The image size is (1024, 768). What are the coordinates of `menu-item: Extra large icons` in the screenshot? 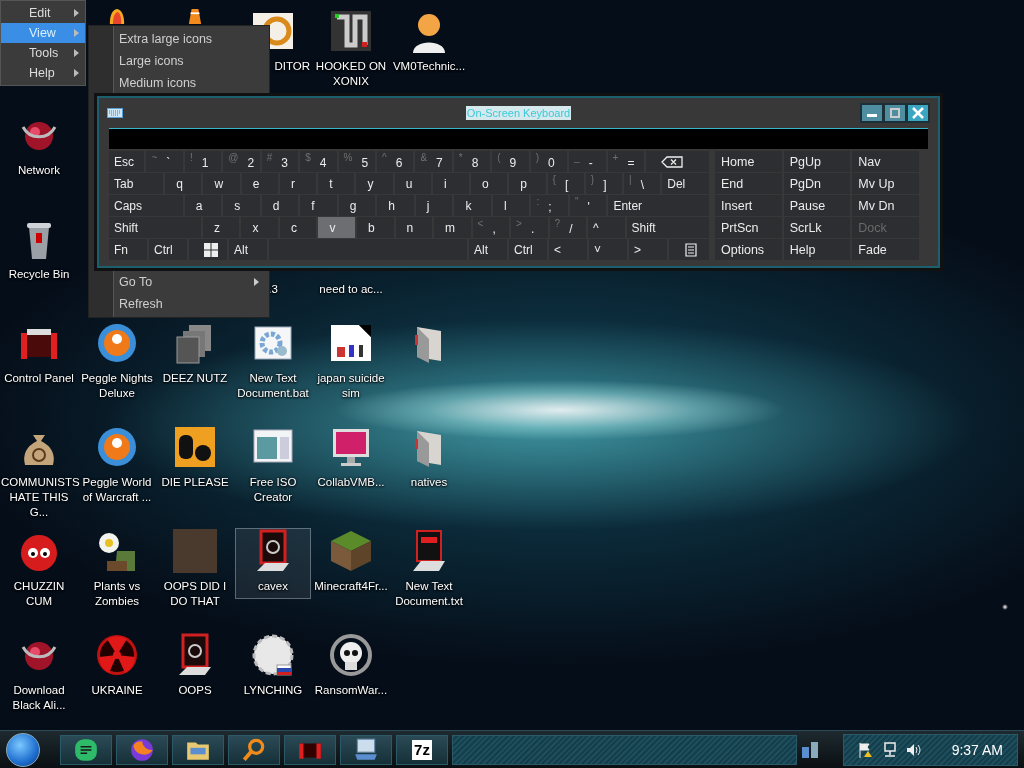 It's located at (179, 39).